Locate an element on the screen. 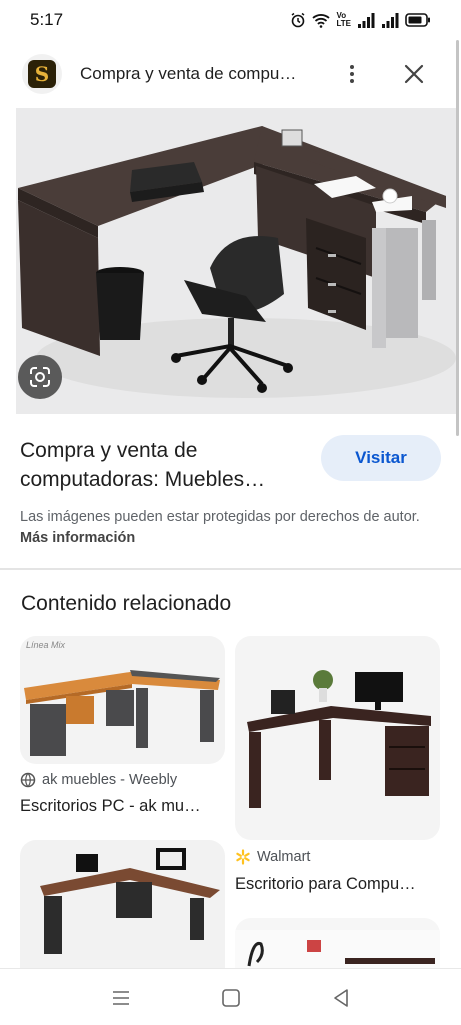 This screenshot has width=461, height=1025. card-source-1: ak muebles - Weebly is located at coordinates (98, 780).